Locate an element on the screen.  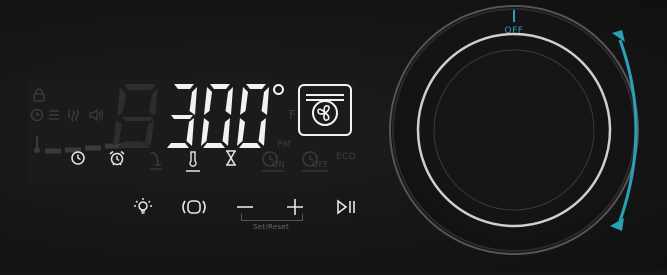
convection-fan-icon is located at coordinates (325, 110).